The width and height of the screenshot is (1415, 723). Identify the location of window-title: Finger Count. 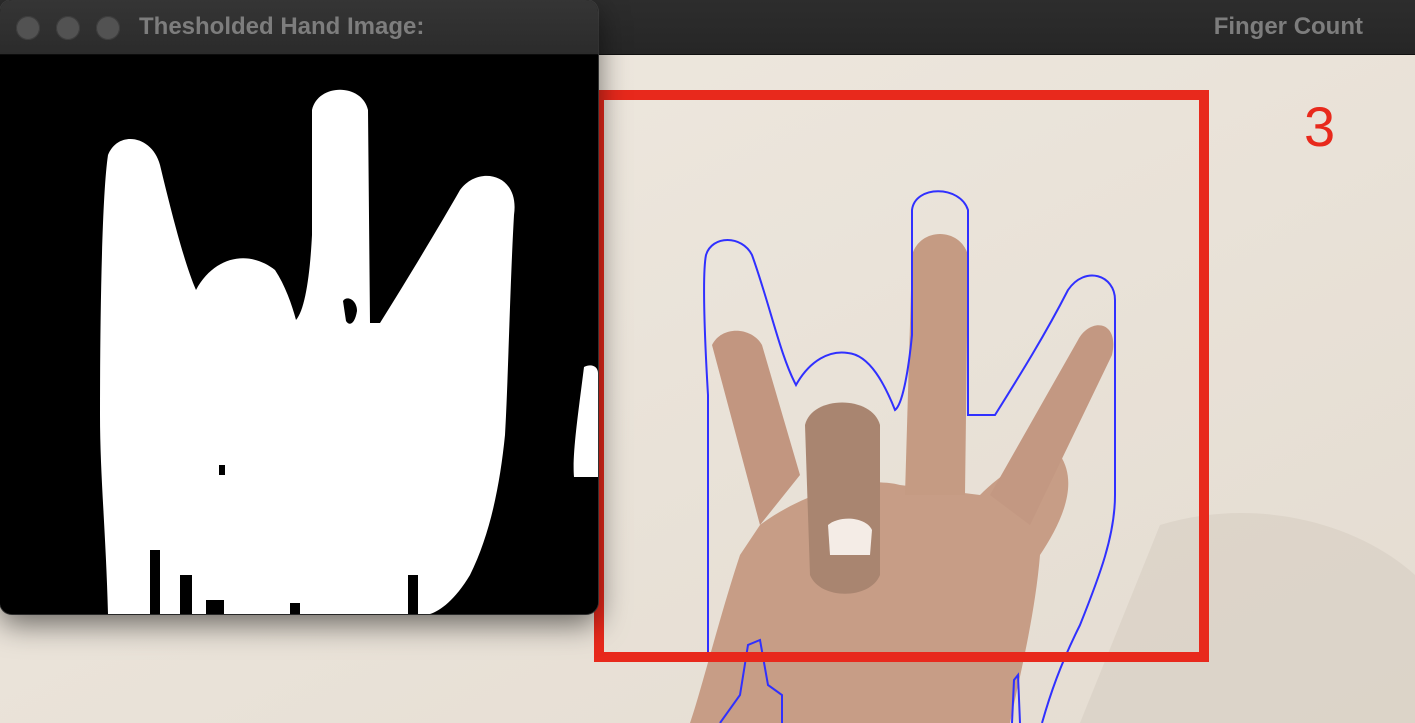
(1288, 26).